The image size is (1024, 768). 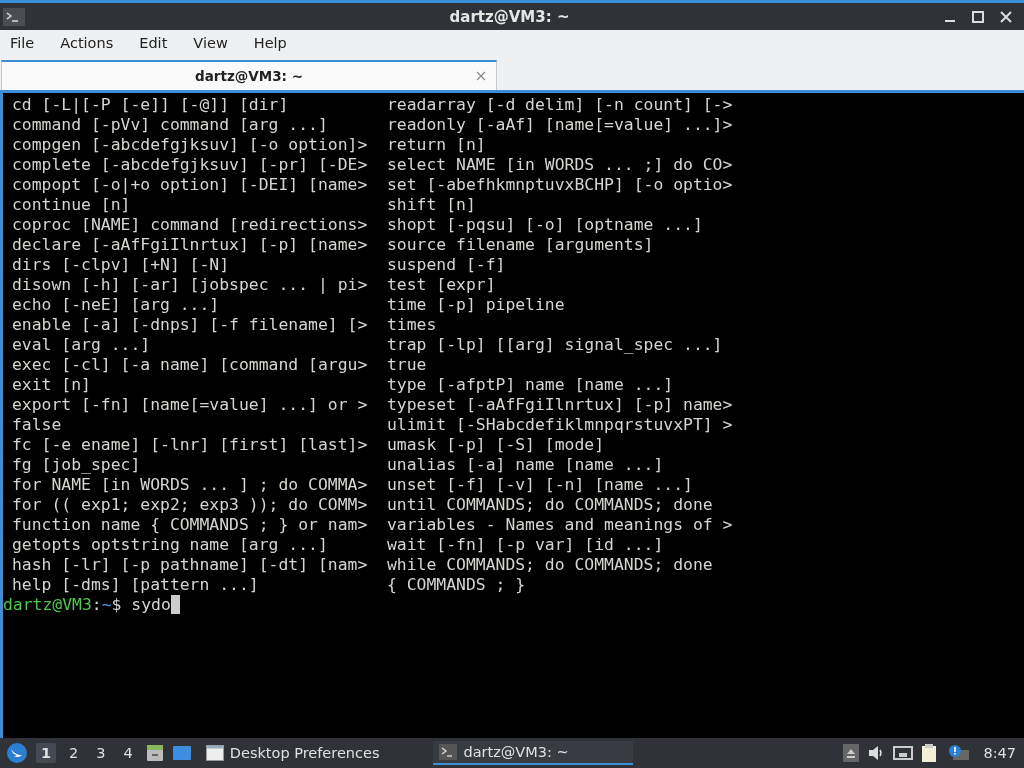 I want to click on output-line: time [-p] pipeline, so click(x=475, y=305).